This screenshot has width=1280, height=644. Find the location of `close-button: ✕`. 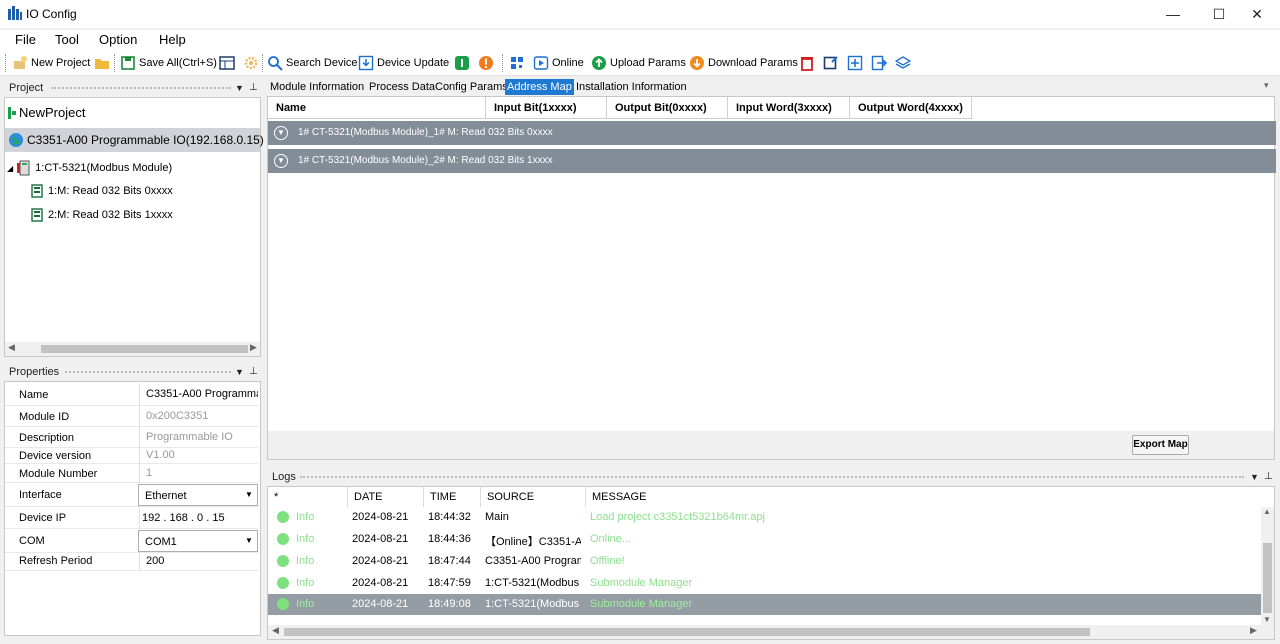

close-button: ✕ is located at coordinates (1257, 14).